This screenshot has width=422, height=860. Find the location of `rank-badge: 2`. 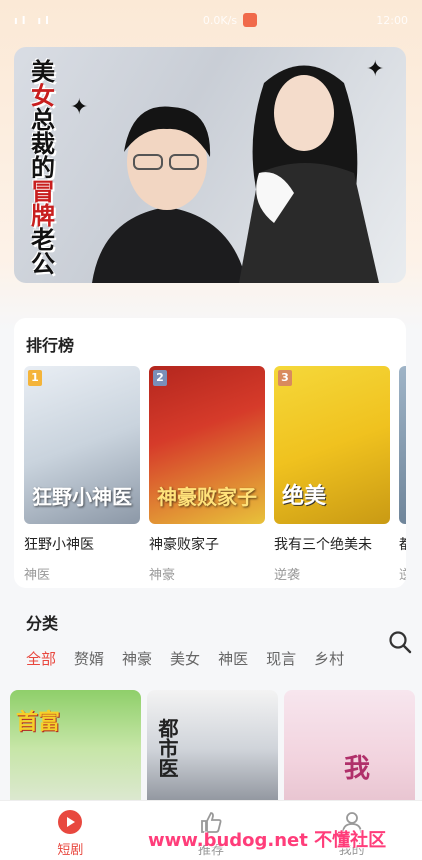

rank-badge: 2 is located at coordinates (160, 378).